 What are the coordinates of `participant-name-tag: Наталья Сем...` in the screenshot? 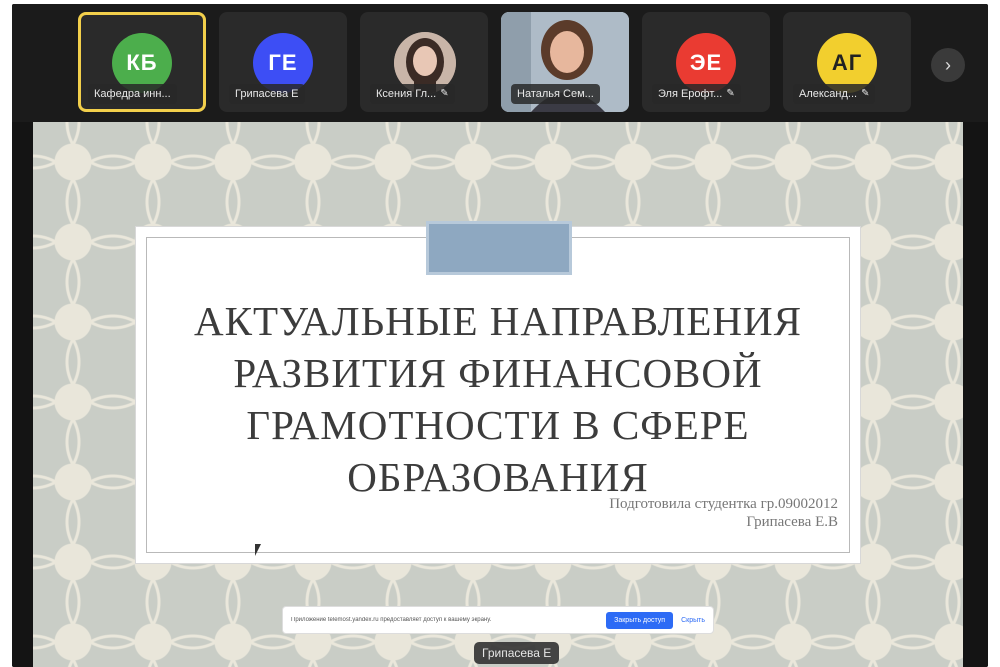 It's located at (555, 94).